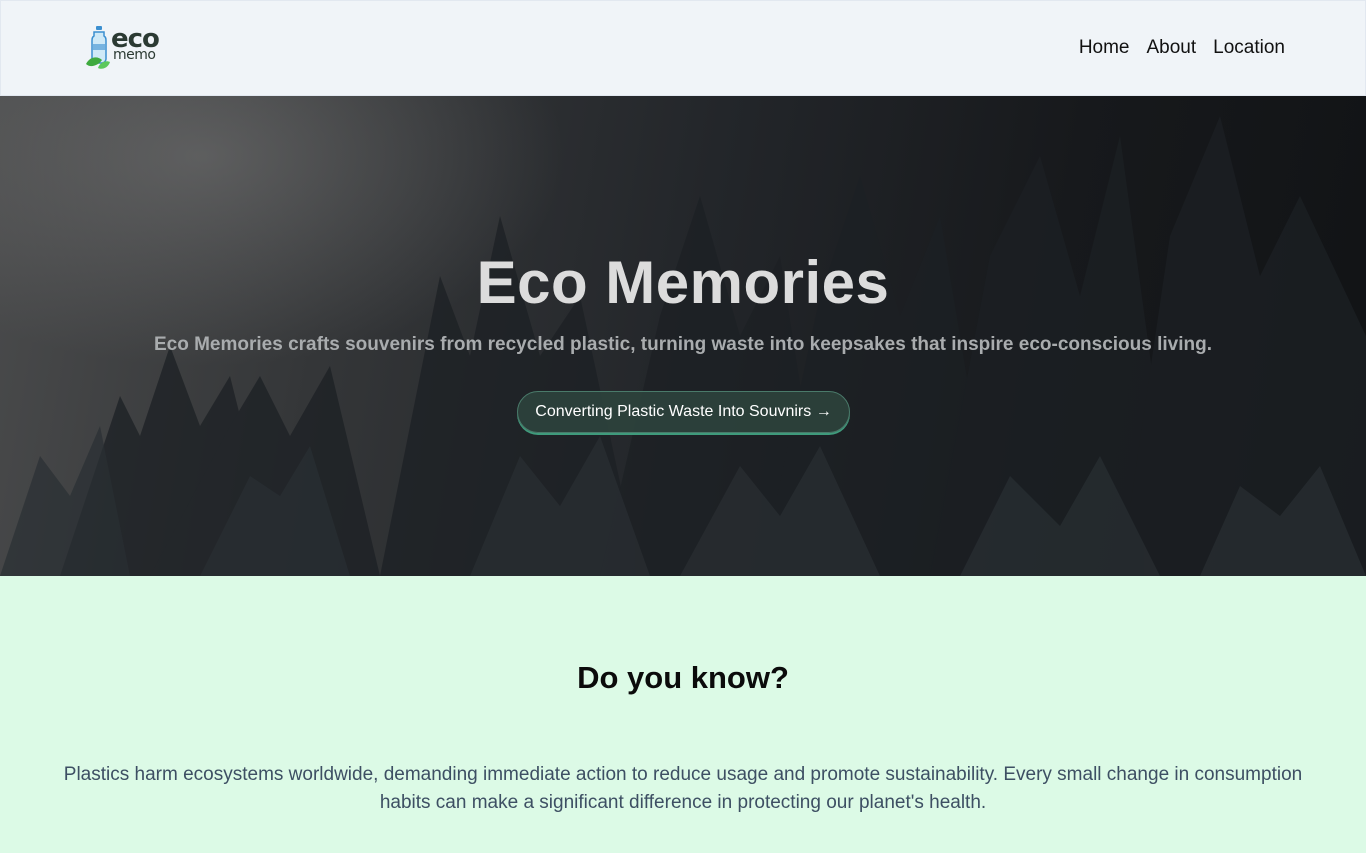 The image size is (1366, 853). What do you see at coordinates (1249, 48) in the screenshot?
I see `nav-location-link: Location` at bounding box center [1249, 48].